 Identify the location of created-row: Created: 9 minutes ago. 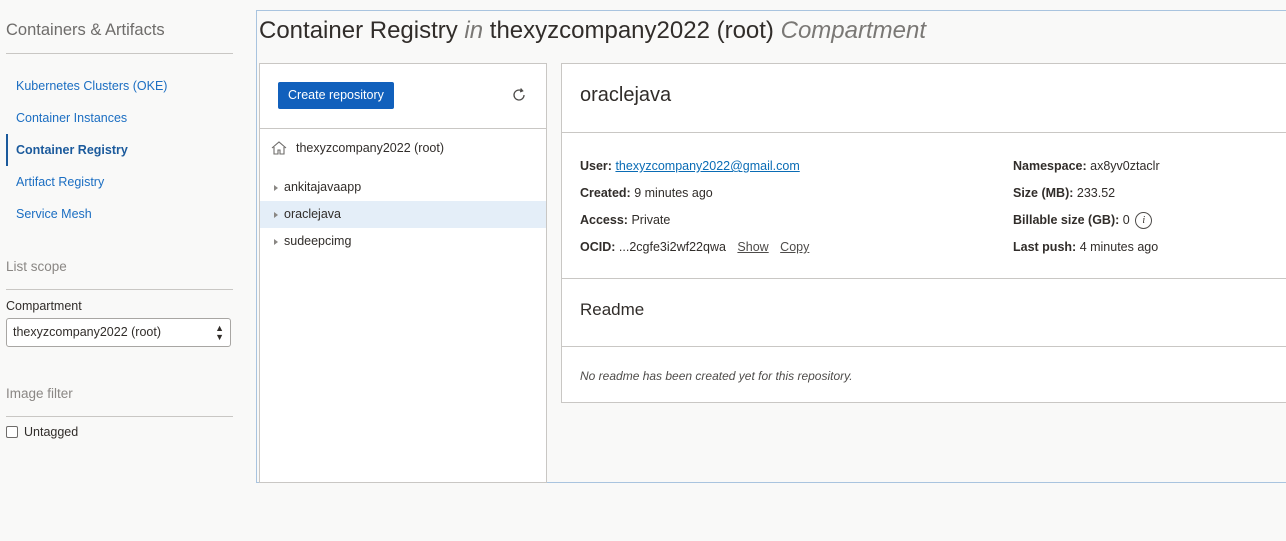
(694, 198).